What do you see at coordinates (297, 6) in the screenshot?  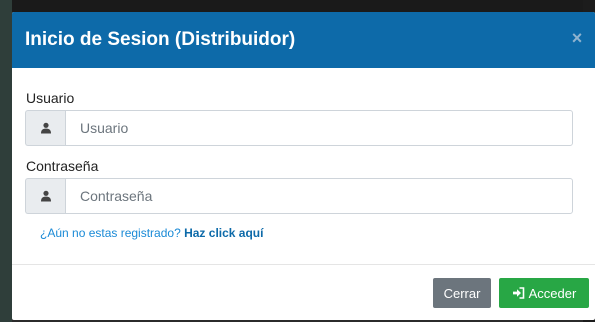 I see `backdrop-top` at bounding box center [297, 6].